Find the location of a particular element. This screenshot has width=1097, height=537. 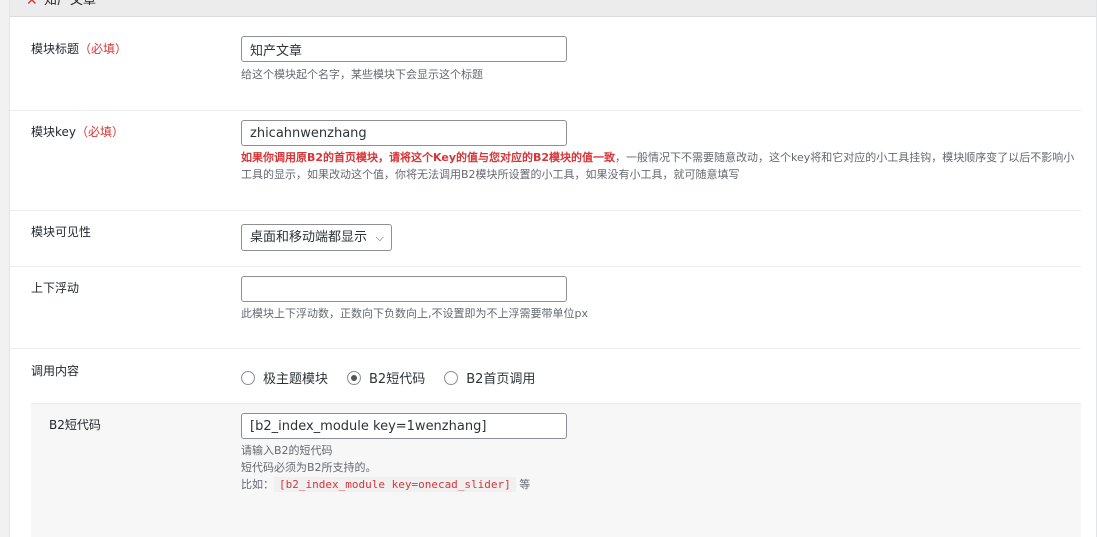

radio-option-b2-home: B2首页调用 is located at coordinates (489, 377).